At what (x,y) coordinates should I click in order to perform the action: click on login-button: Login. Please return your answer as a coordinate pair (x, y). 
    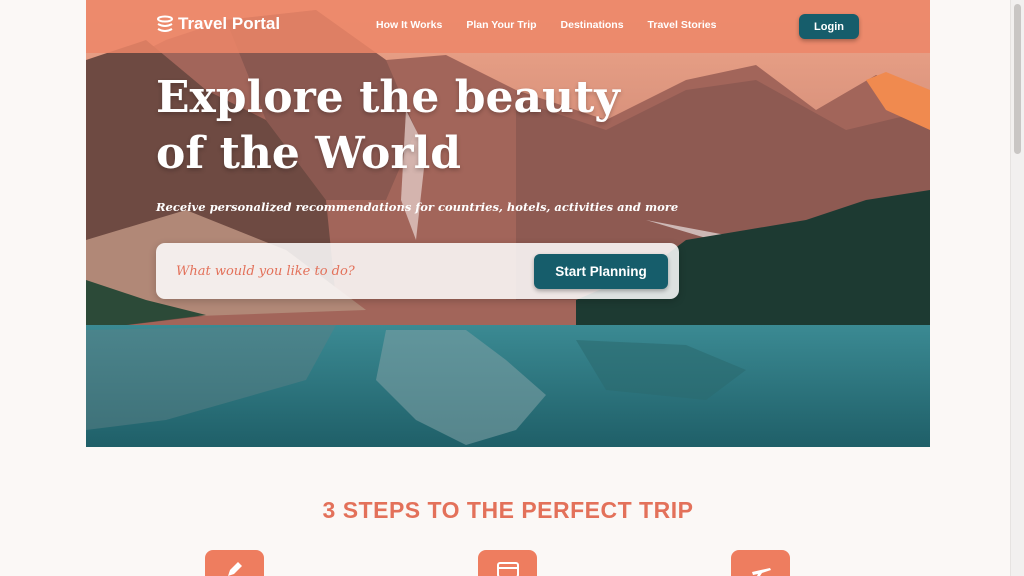
    Looking at the image, I should click on (829, 26).